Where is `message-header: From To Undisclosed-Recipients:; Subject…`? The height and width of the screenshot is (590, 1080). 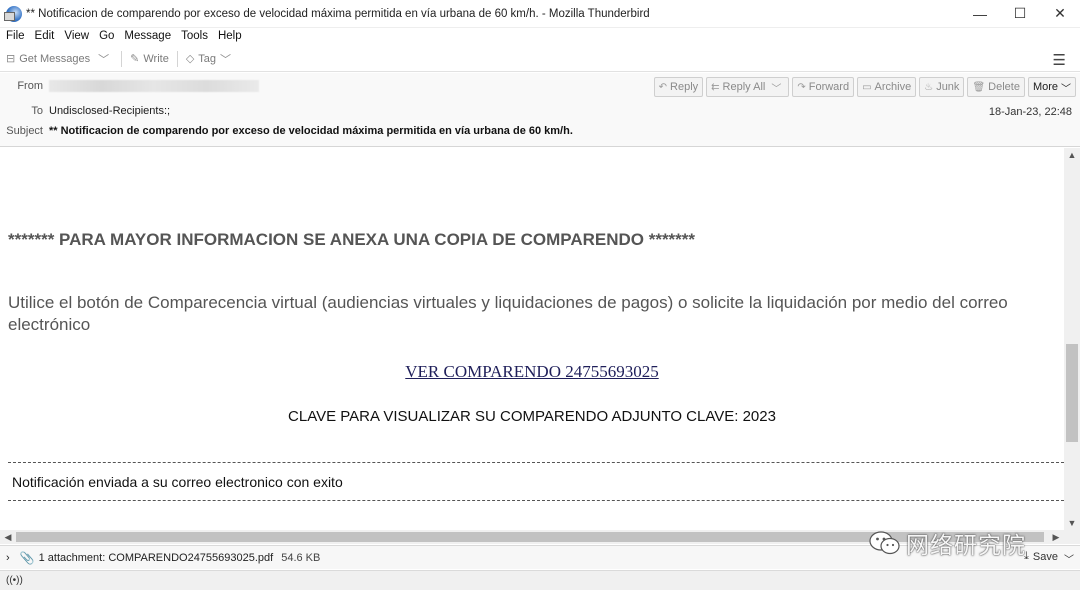
message-header: From To Undisclosed-Recipients:; Subject… is located at coordinates (540, 110).